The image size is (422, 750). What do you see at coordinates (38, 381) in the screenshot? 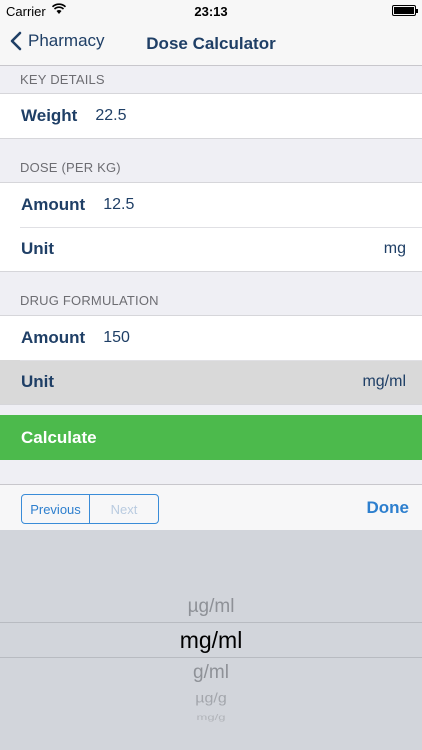
I see `formulation-unit-label: Unit` at bounding box center [38, 381].